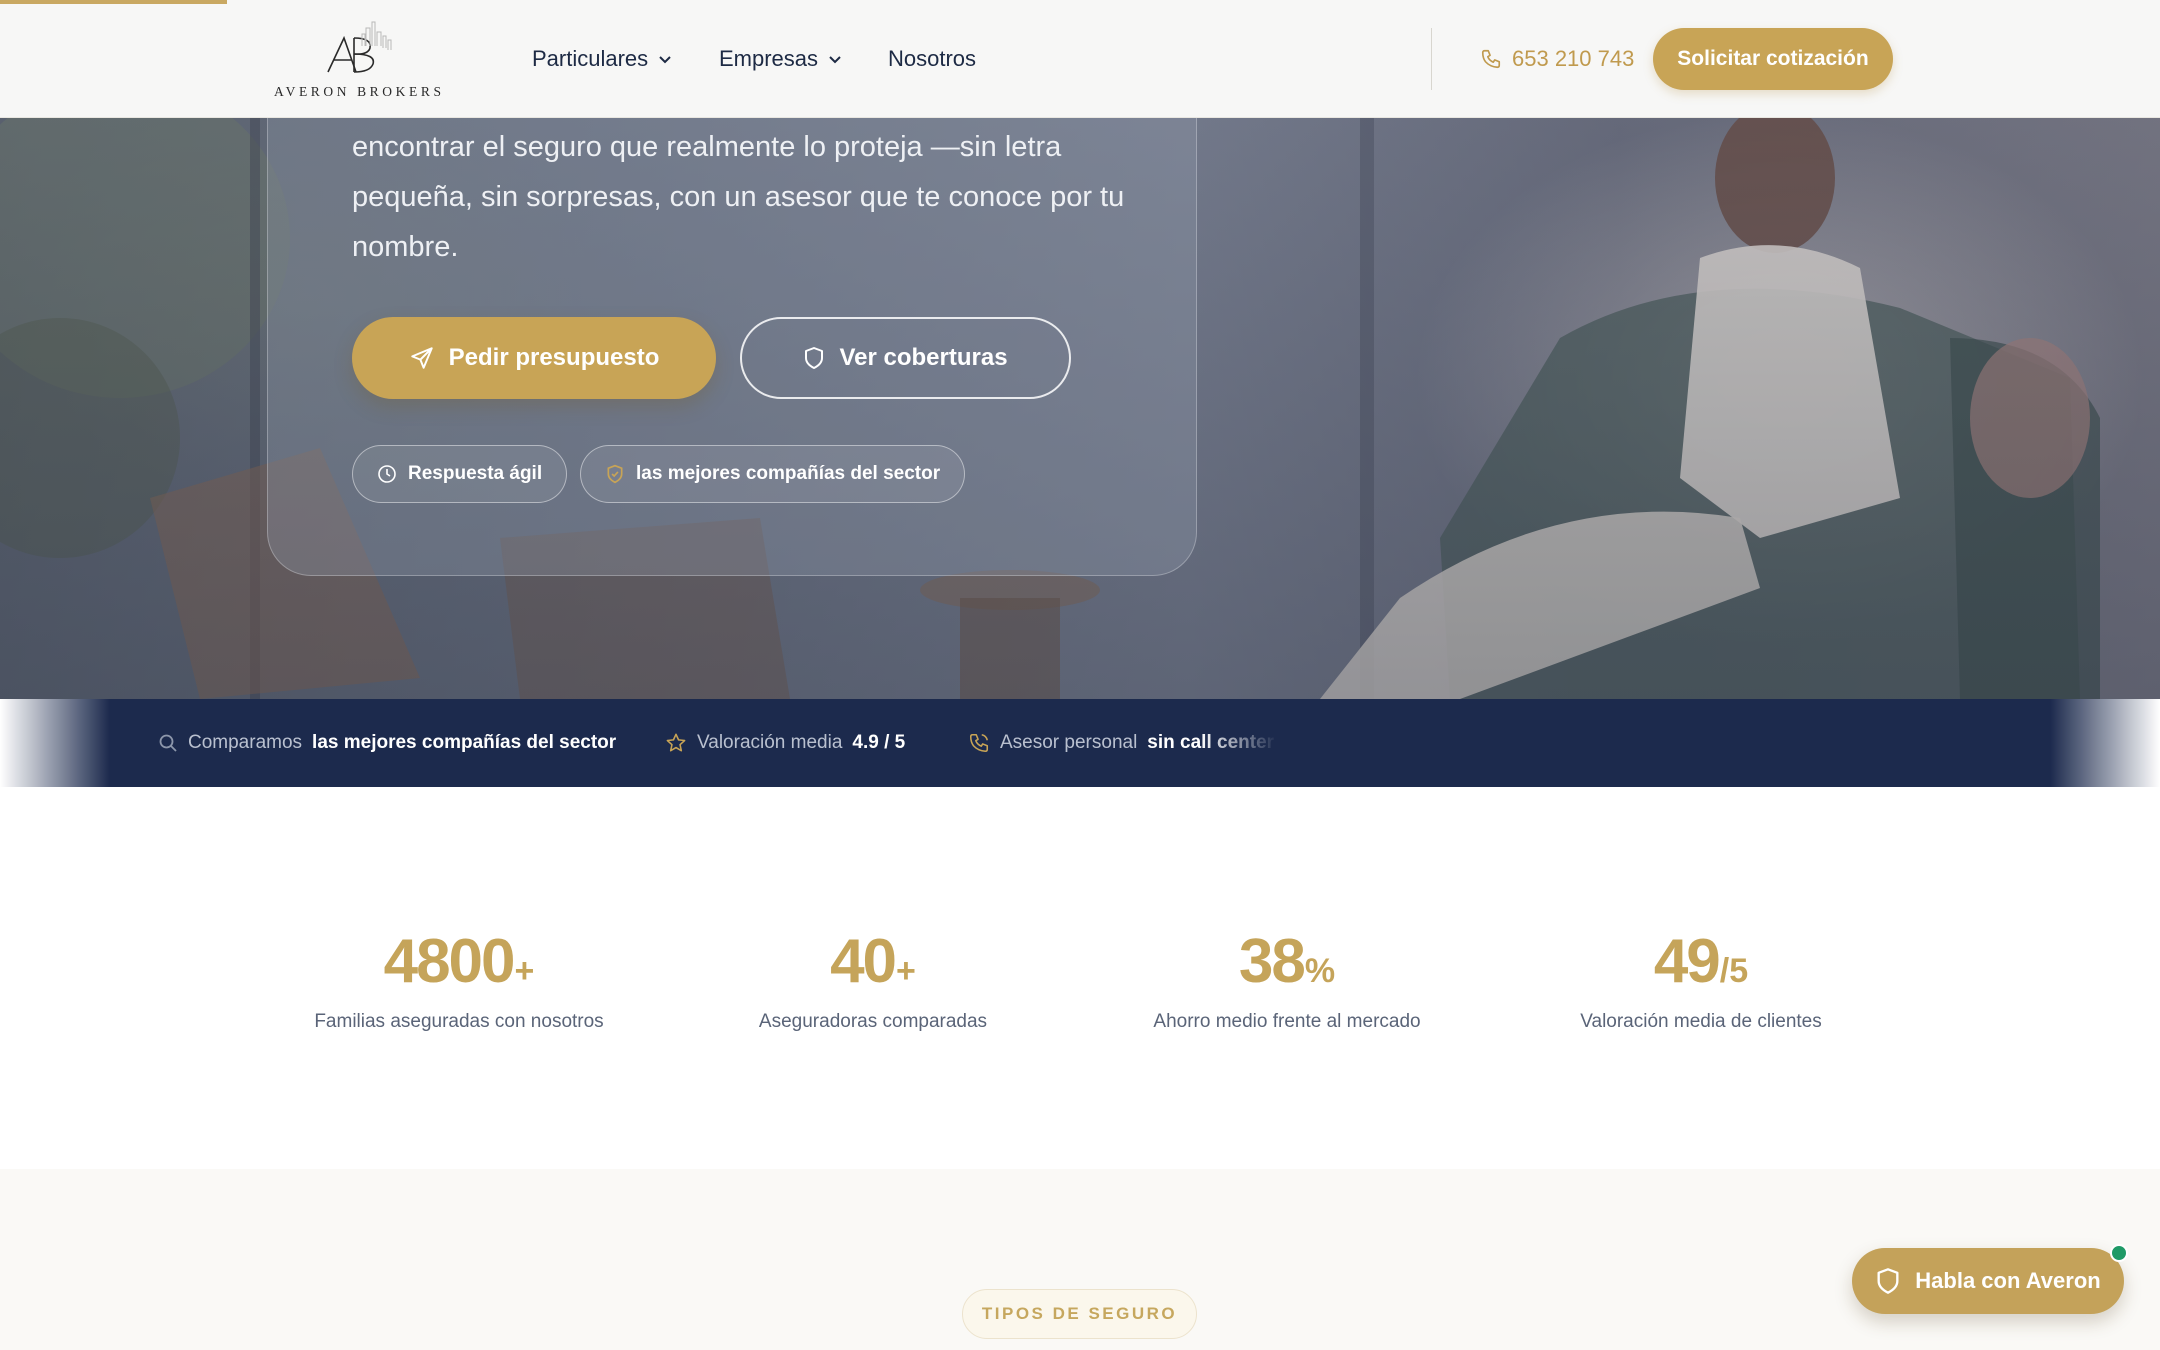  I want to click on button-label: Ver coberturas, so click(923, 357).